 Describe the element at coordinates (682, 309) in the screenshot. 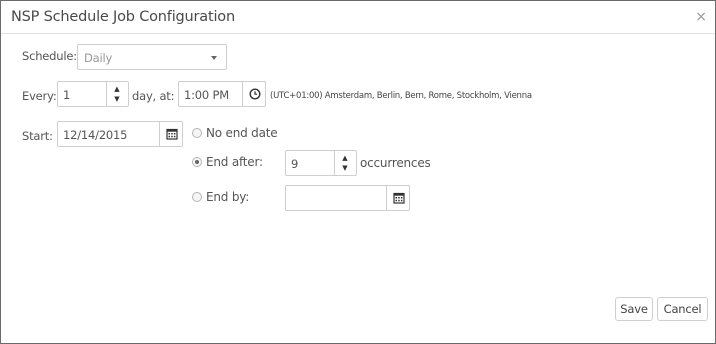

I see `cancel-button: Cancel` at that location.